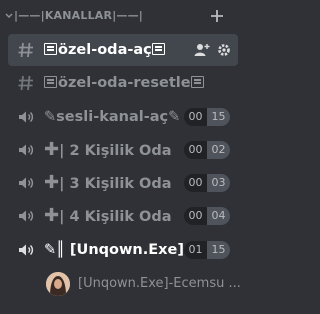  I want to click on user-limit-badge: 00 15, so click(207, 117).